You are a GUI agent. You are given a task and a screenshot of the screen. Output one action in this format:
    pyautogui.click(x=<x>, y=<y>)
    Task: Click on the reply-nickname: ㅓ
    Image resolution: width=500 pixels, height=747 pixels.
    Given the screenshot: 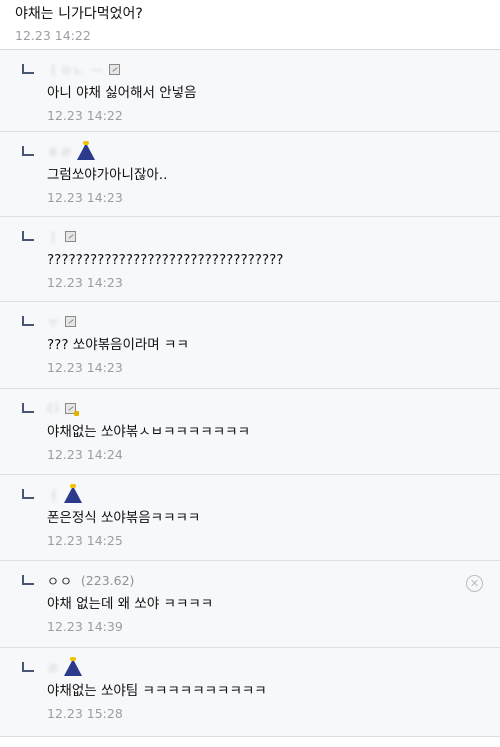 What is the action you would take?
    pyautogui.click(x=53, y=494)
    